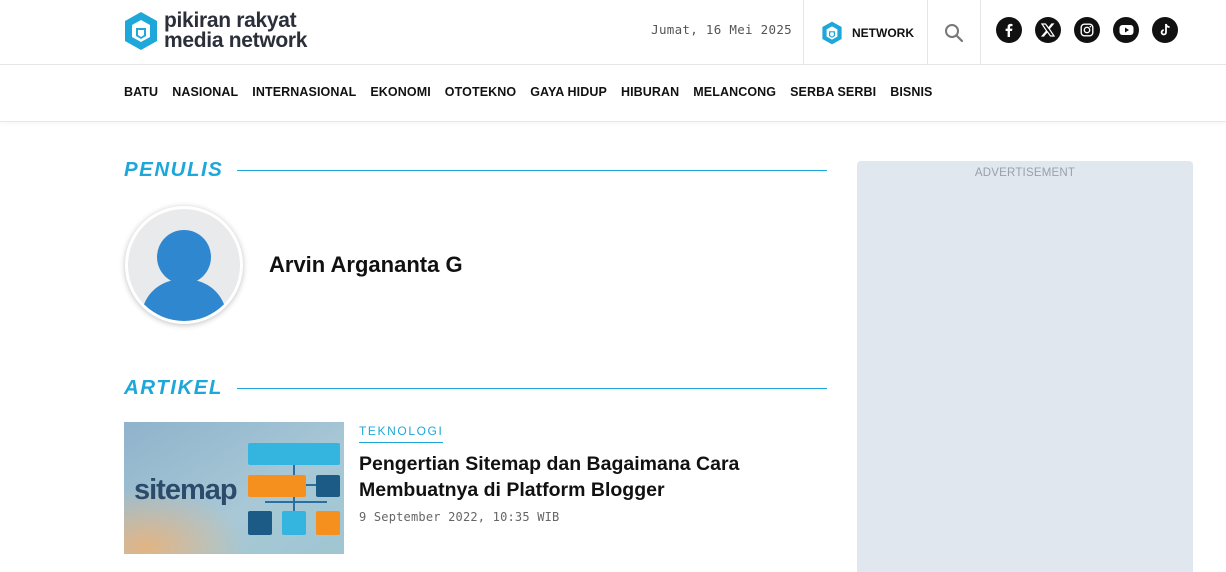 This screenshot has height=572, width=1226. I want to click on network-button: NETWORK, so click(865, 32).